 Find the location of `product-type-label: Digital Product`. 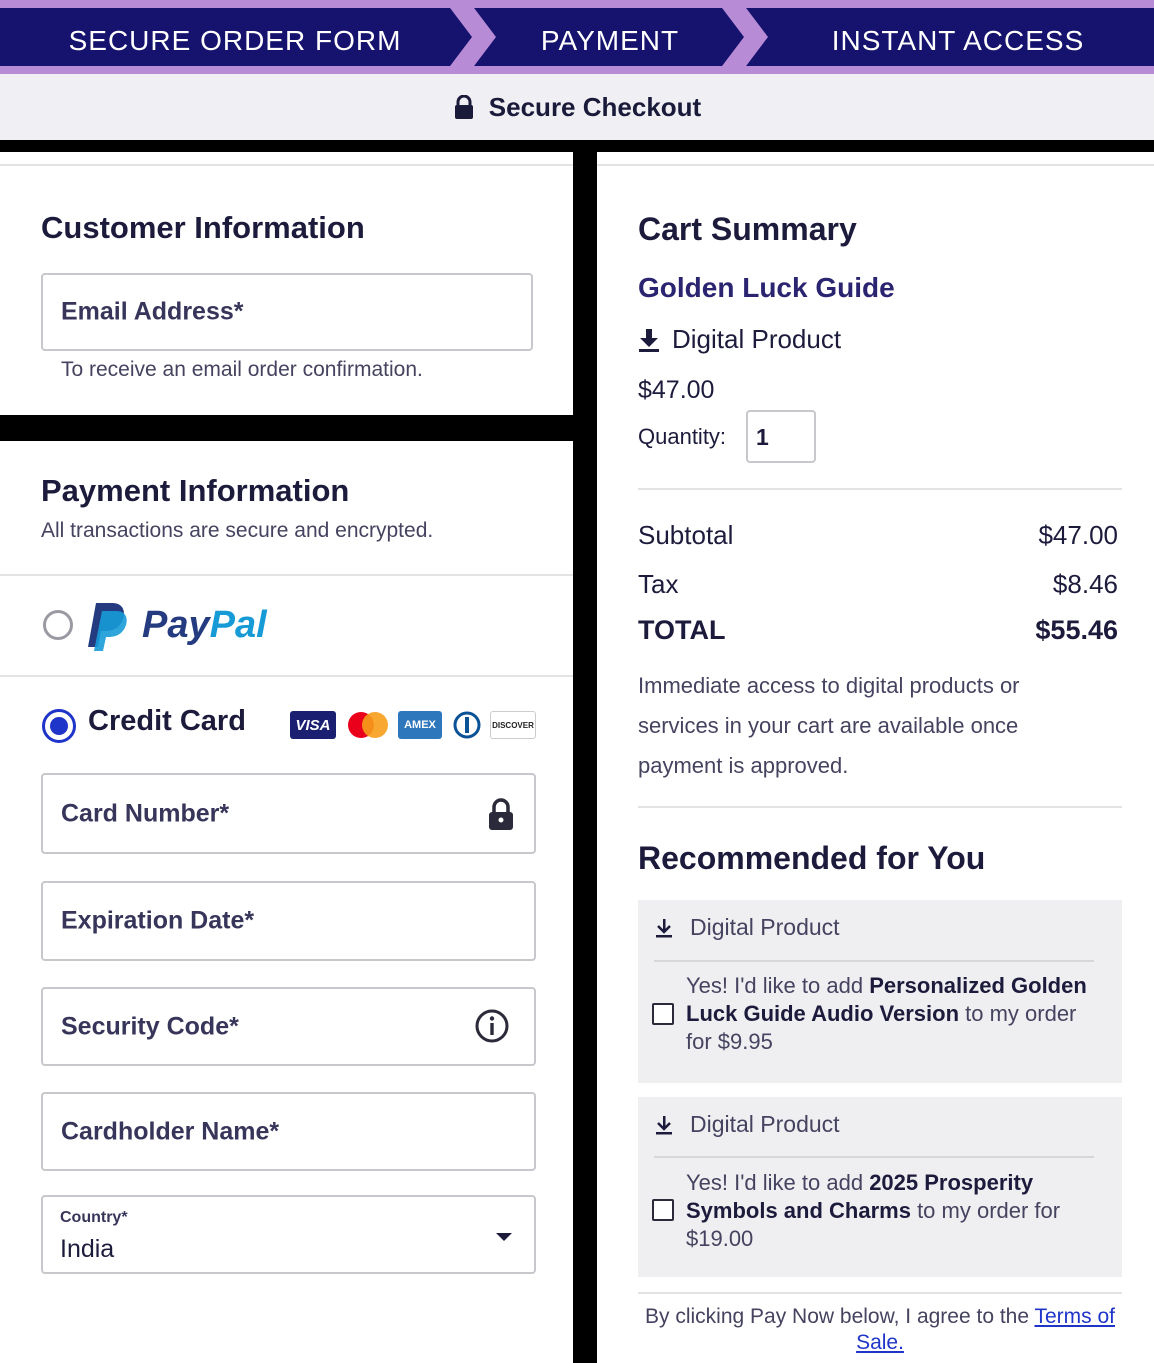

product-type-label: Digital Product is located at coordinates (757, 339).